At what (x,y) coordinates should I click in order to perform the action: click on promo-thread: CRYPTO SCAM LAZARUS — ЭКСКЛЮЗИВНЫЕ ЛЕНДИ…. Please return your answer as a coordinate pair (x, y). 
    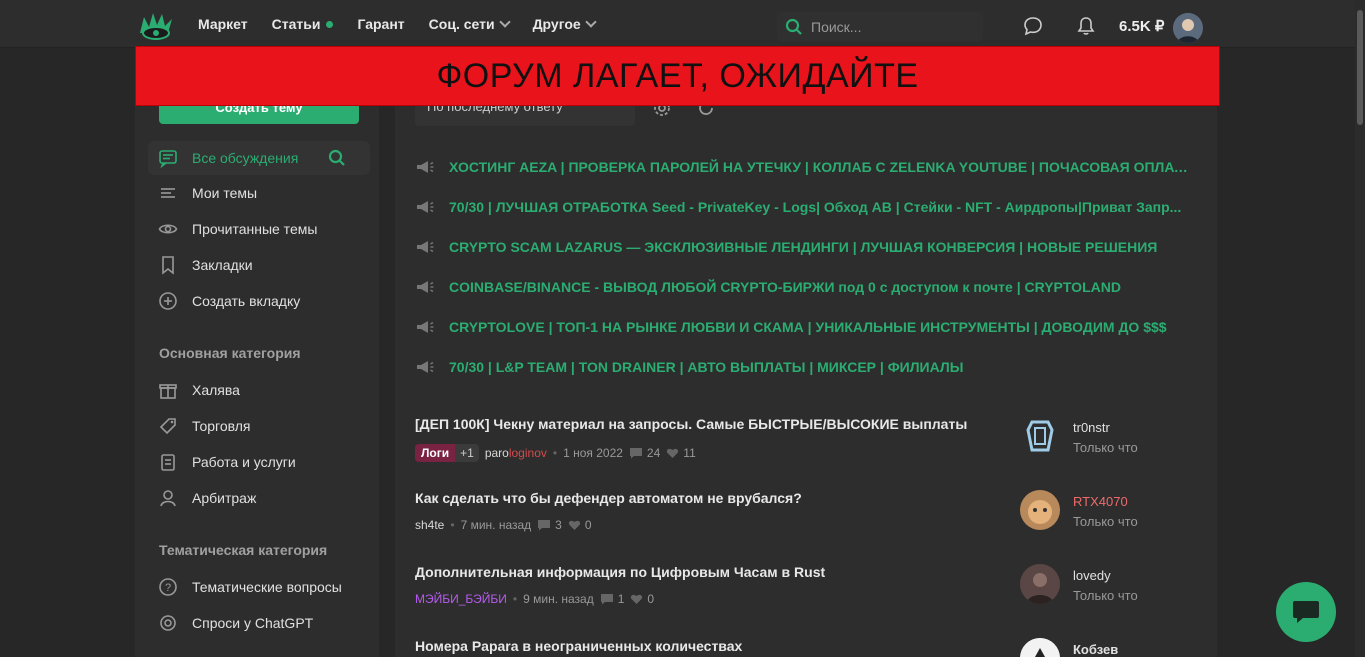
    Looking at the image, I should click on (810, 247).